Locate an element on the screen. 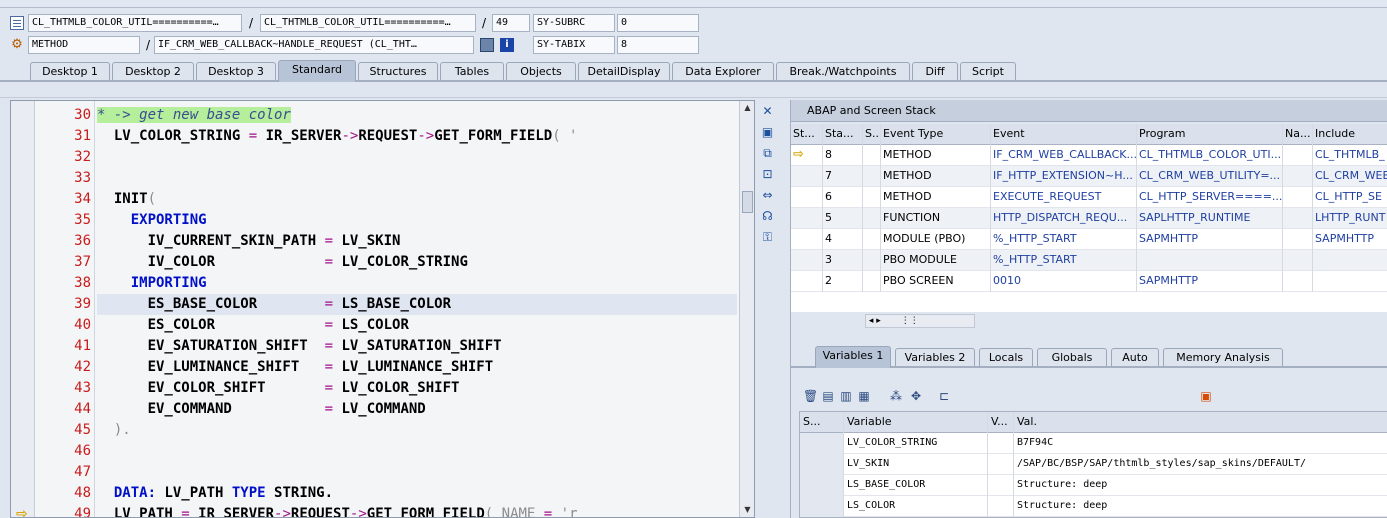  line-number: 47 is located at coordinates (82, 472).